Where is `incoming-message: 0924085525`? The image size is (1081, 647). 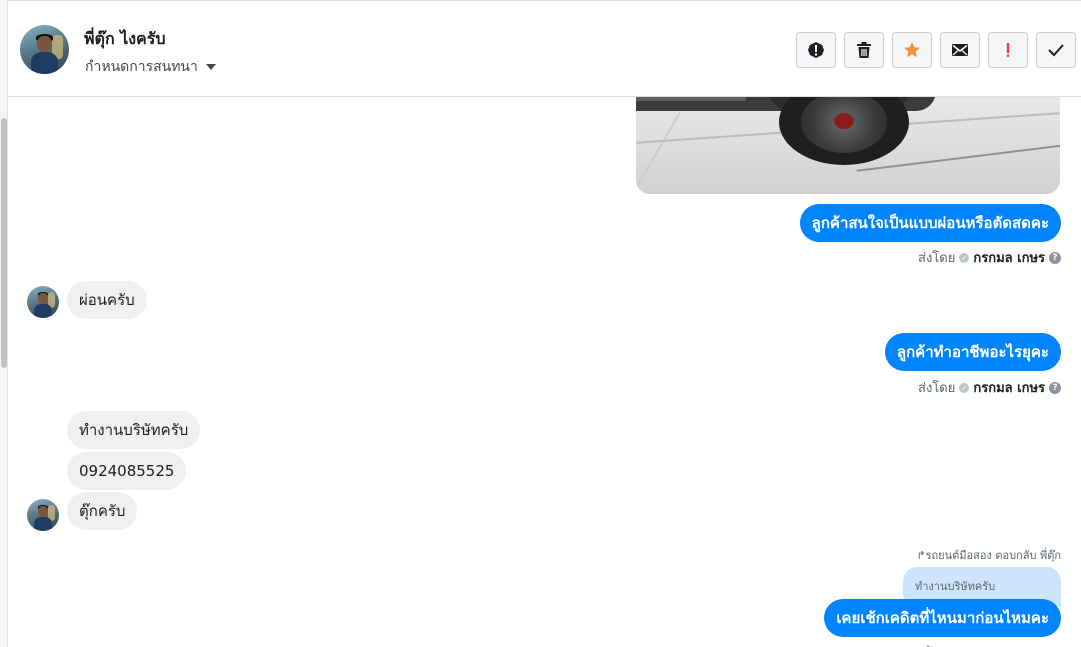
incoming-message: 0924085525 is located at coordinates (127, 471).